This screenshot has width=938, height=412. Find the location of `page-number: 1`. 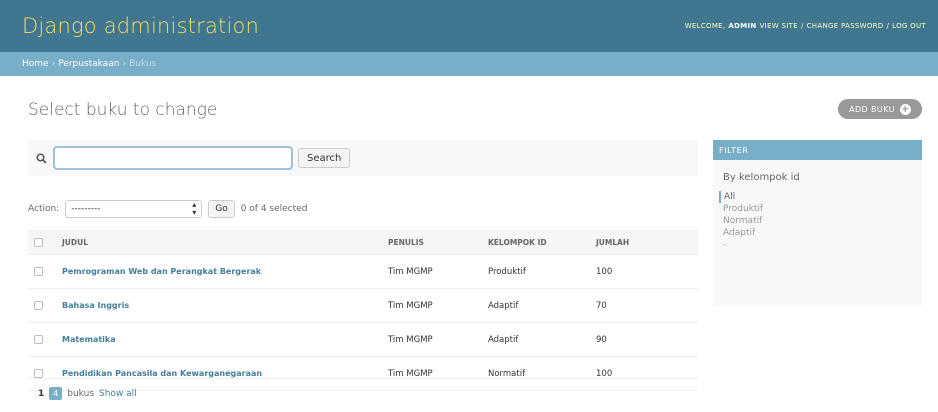

page-number: 1 is located at coordinates (41, 394).